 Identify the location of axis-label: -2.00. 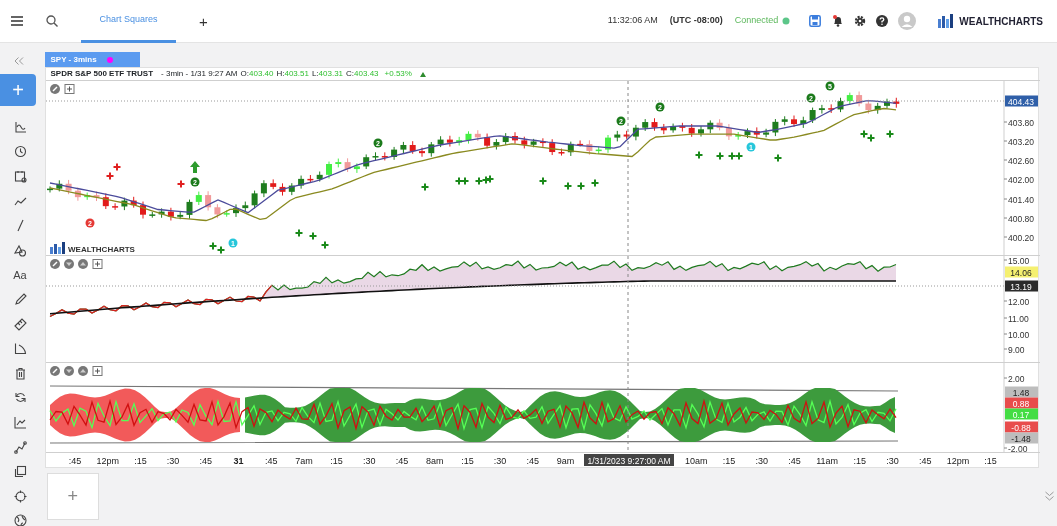
(1017, 447).